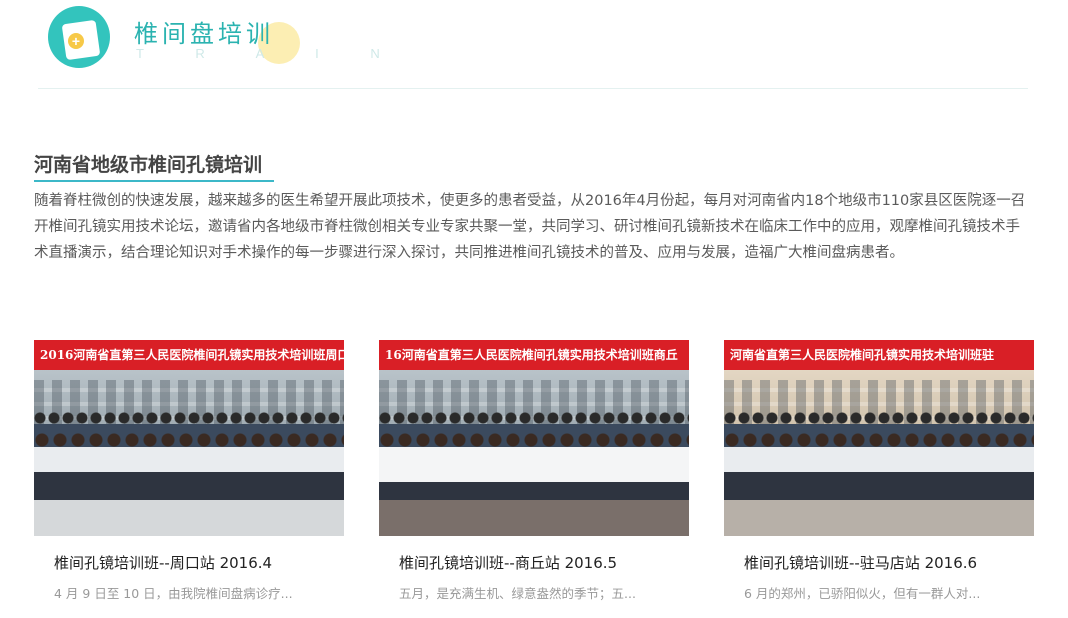  I want to click on photo-banner: 河南省直第三人民医院椎间孔镜实用技术培训班驻, so click(879, 355).